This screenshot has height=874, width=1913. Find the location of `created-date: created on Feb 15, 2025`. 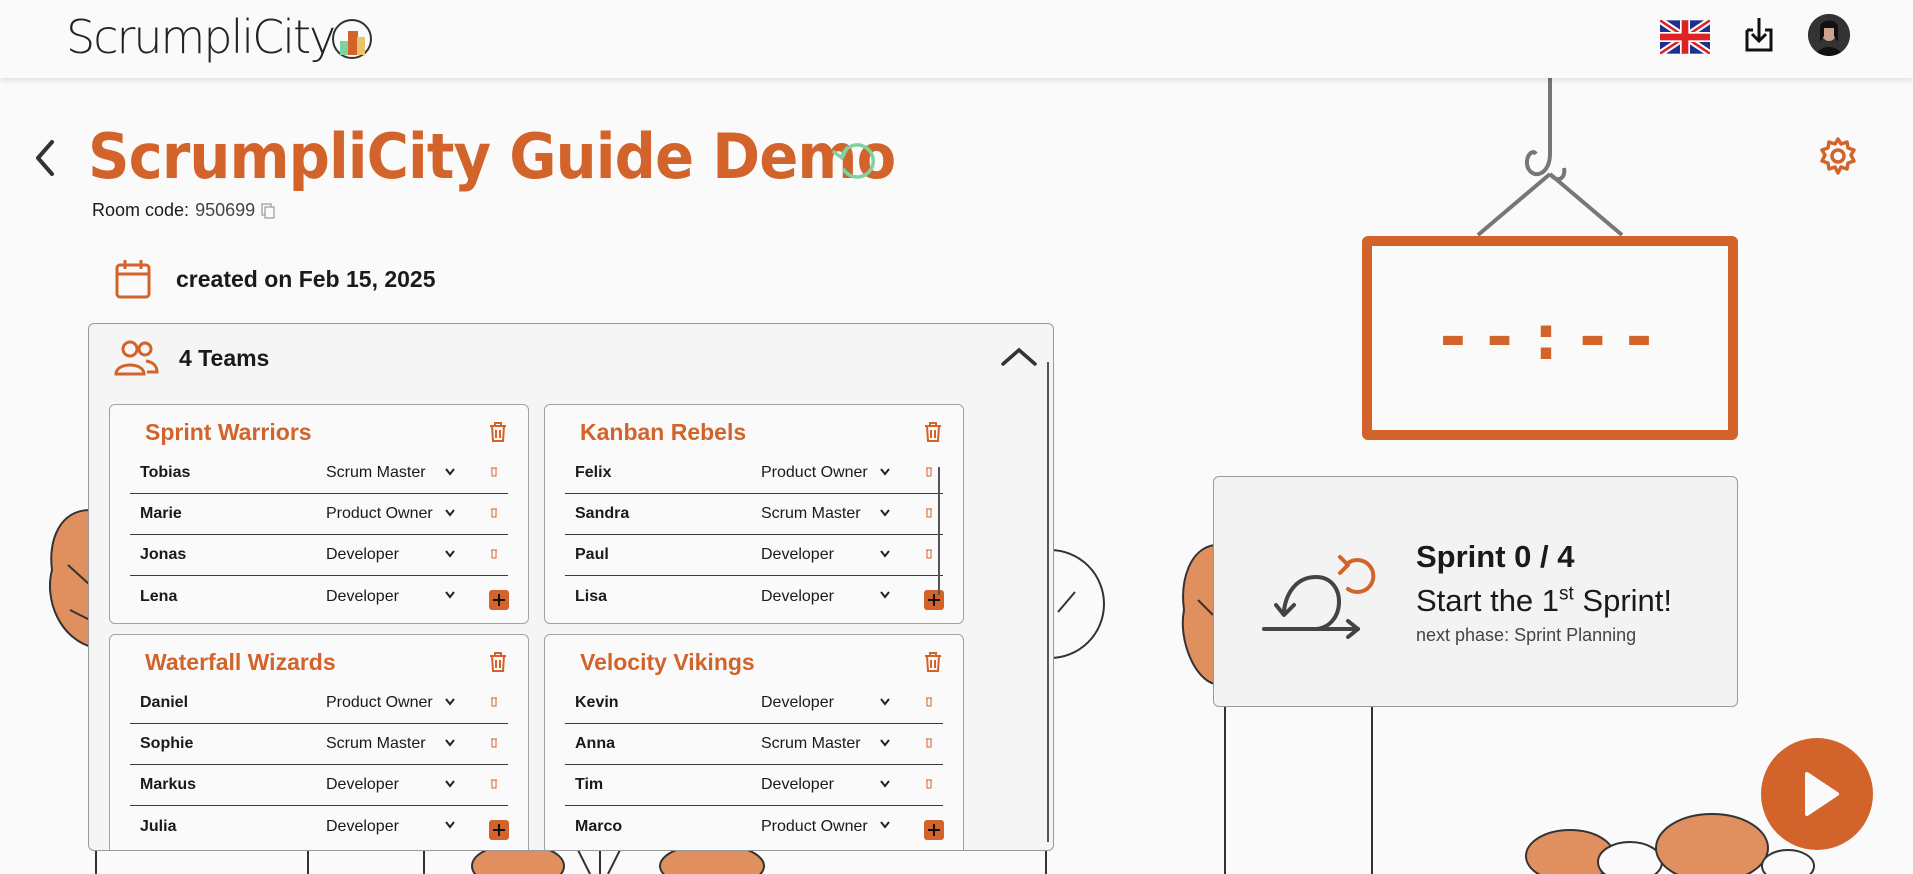

created-date: created on Feb 15, 2025 is located at coordinates (275, 279).